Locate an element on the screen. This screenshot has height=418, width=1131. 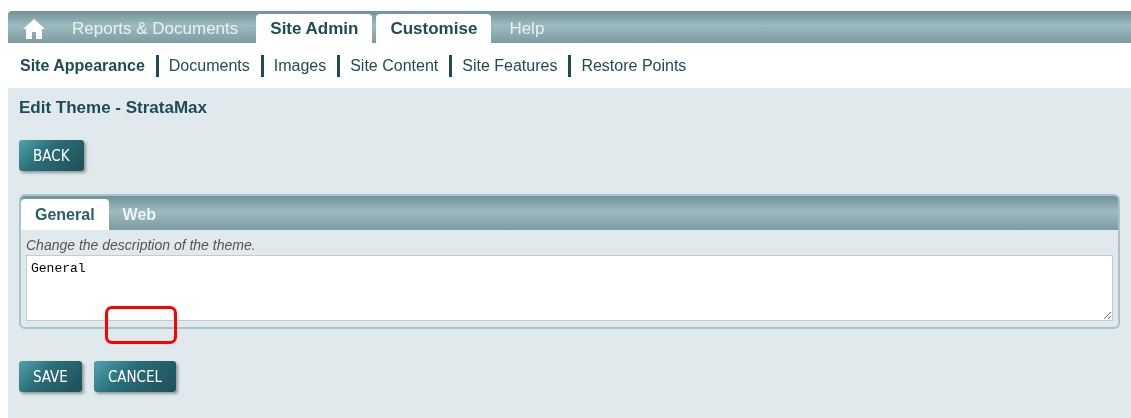
nav-tab: Site Admin is located at coordinates (314, 28).